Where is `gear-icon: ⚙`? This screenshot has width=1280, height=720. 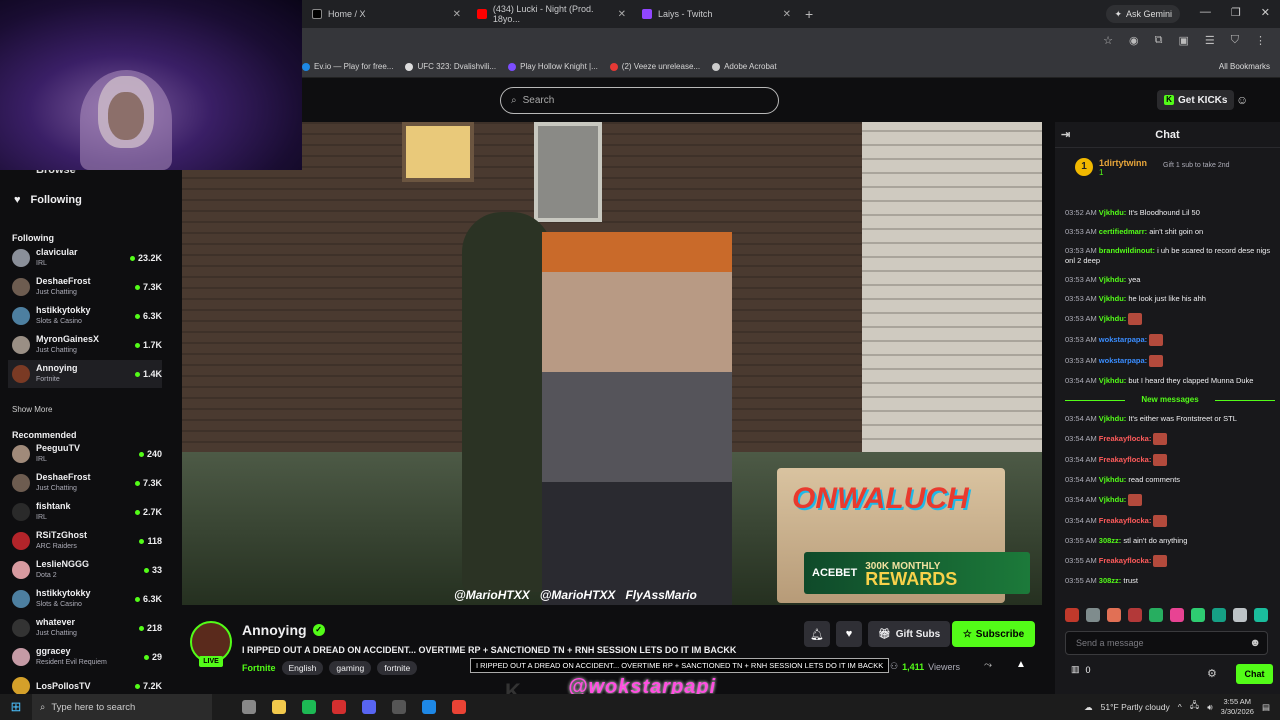 gear-icon: ⚙ is located at coordinates (1212, 673).